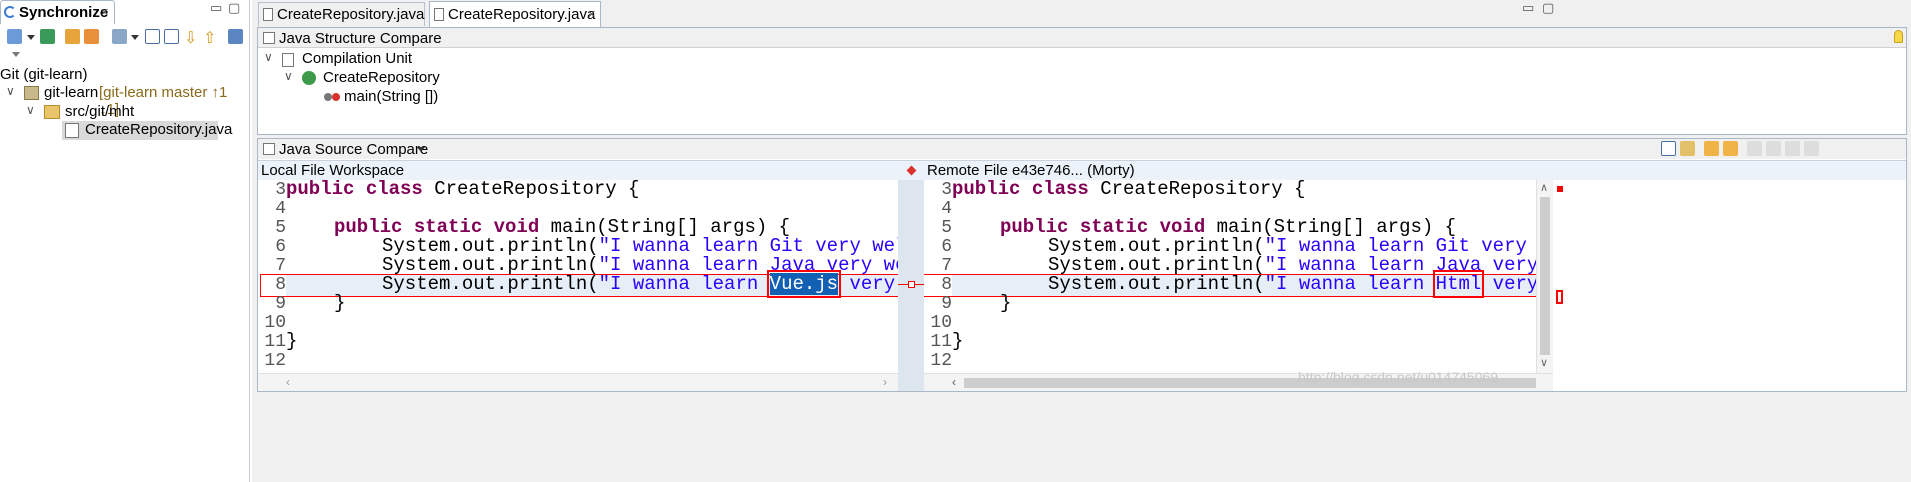  Describe the element at coordinates (1398, 377) in the screenshot. I see `watermark: http://blog.csdn.net/u014745069` at that location.